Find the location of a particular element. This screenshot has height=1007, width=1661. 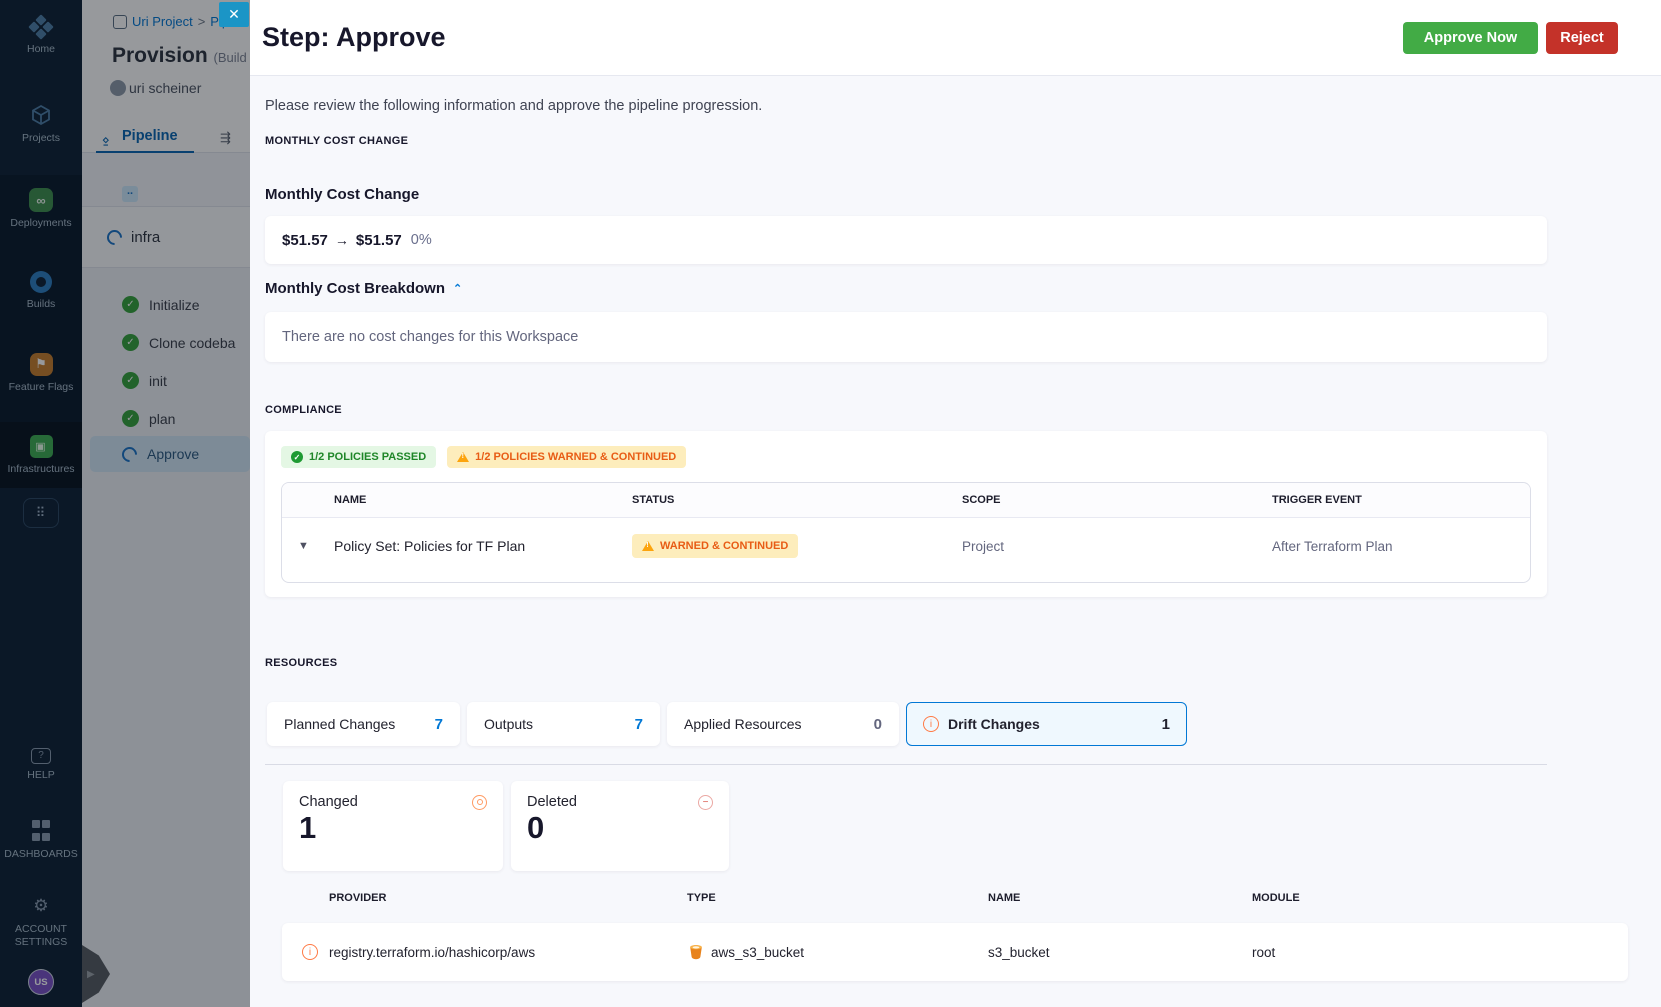

cost-change-card: $51.57 → $51.57 0% is located at coordinates (906, 240).